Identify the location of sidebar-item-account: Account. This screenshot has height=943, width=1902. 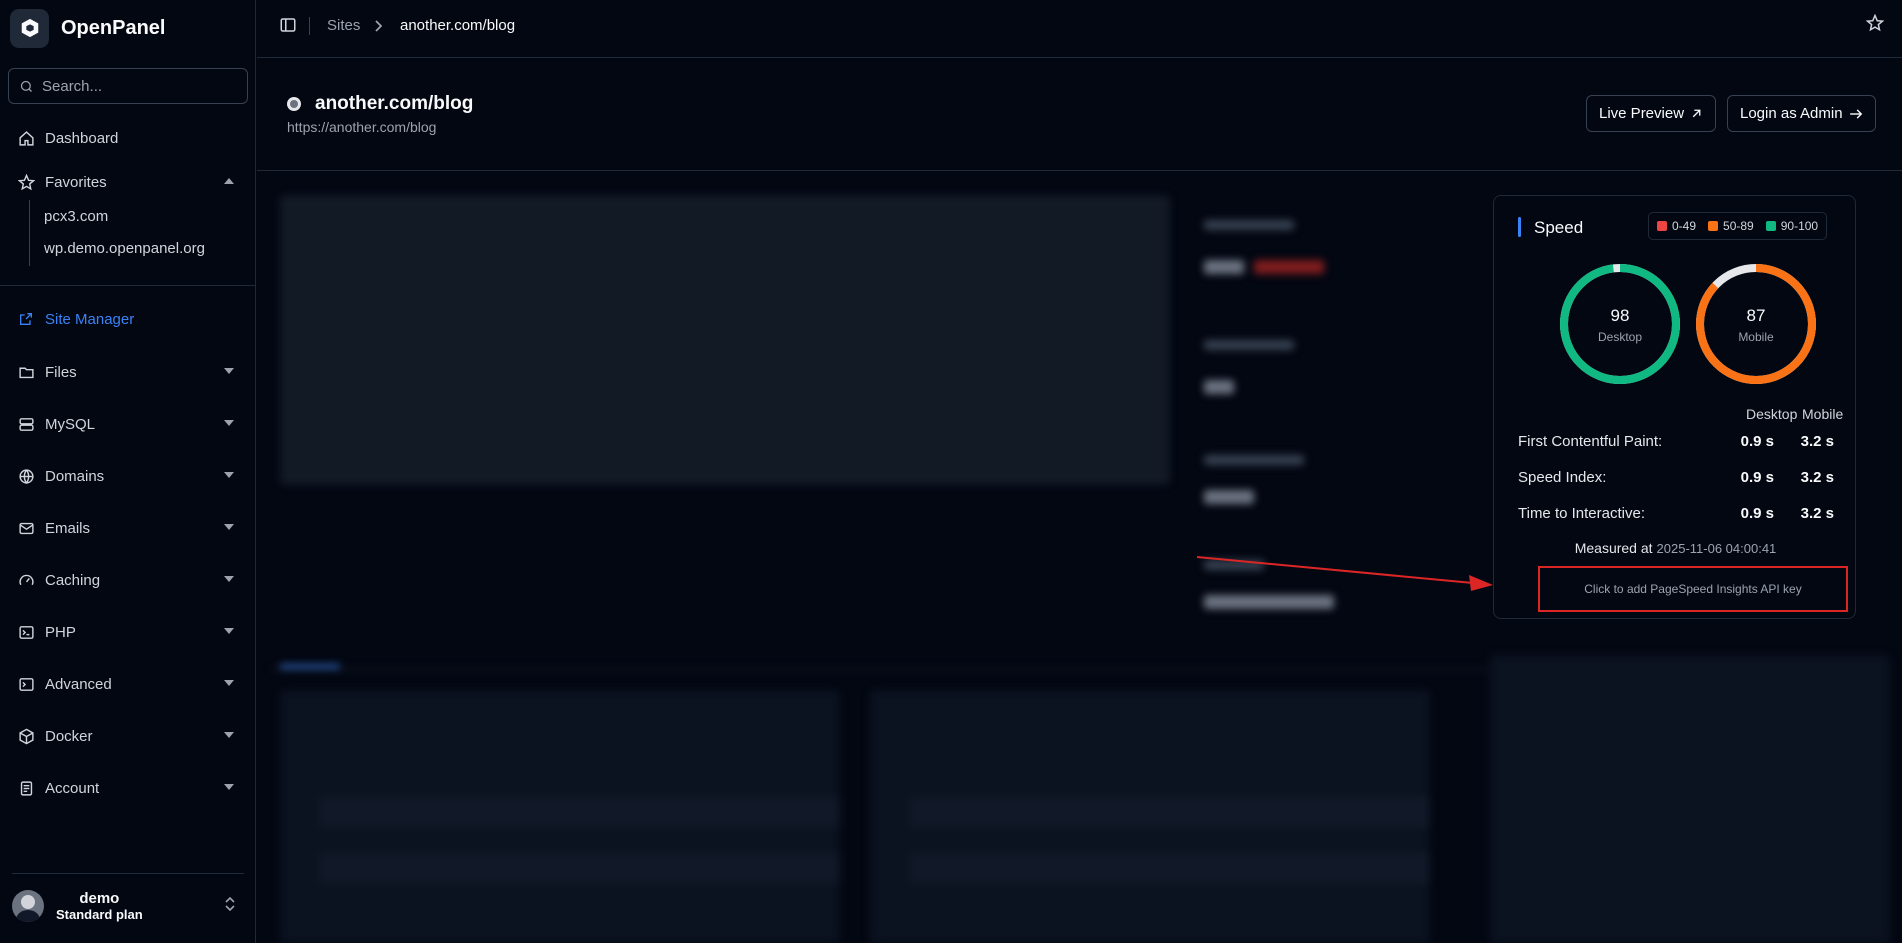
(128, 788).